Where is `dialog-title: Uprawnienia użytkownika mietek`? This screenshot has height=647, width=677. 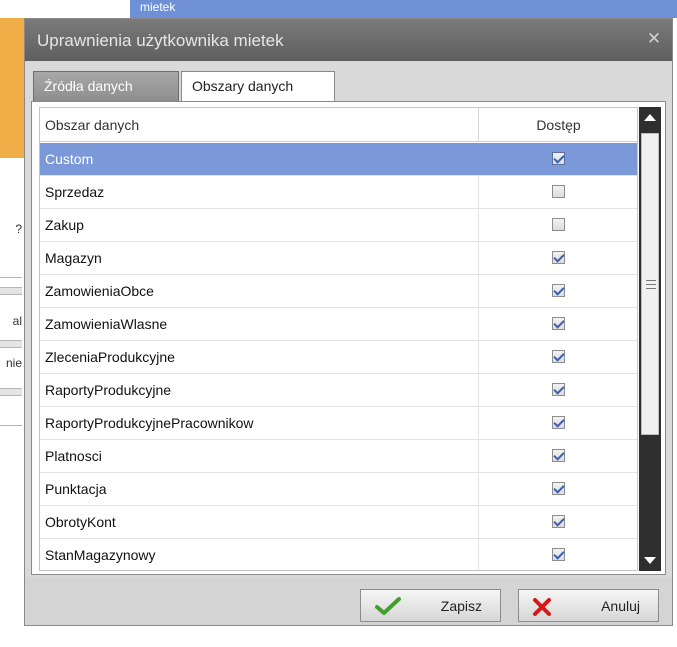 dialog-title: Uprawnienia użytkownika mietek is located at coordinates (160, 40).